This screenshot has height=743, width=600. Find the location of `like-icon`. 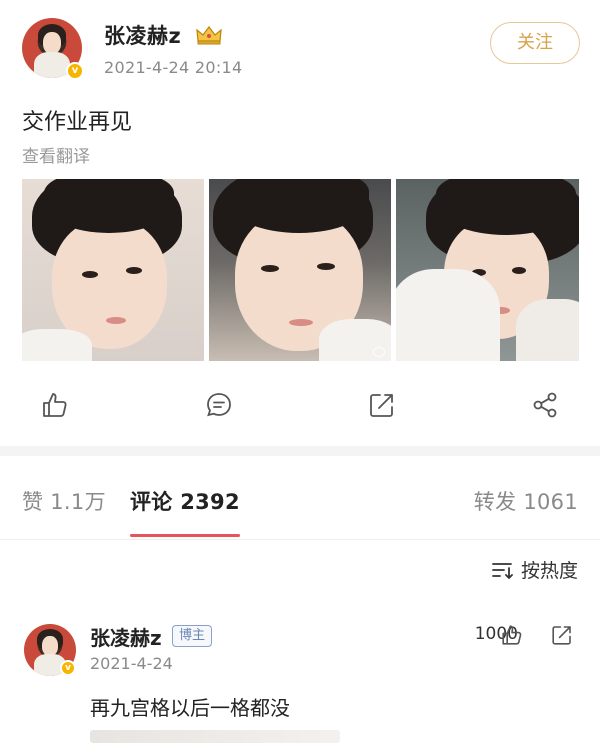

like-icon is located at coordinates (55, 405).